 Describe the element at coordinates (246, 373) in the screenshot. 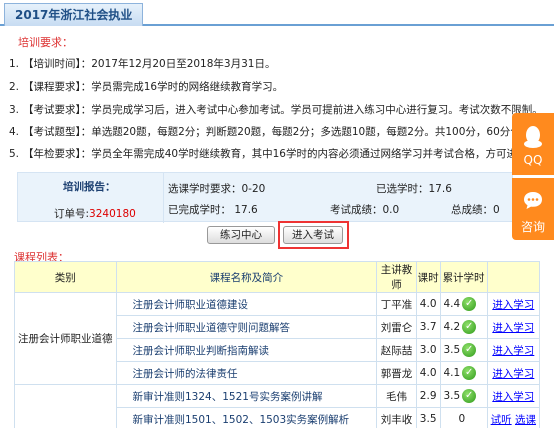

I see `course-name: 注册会计师的法律责任` at that location.